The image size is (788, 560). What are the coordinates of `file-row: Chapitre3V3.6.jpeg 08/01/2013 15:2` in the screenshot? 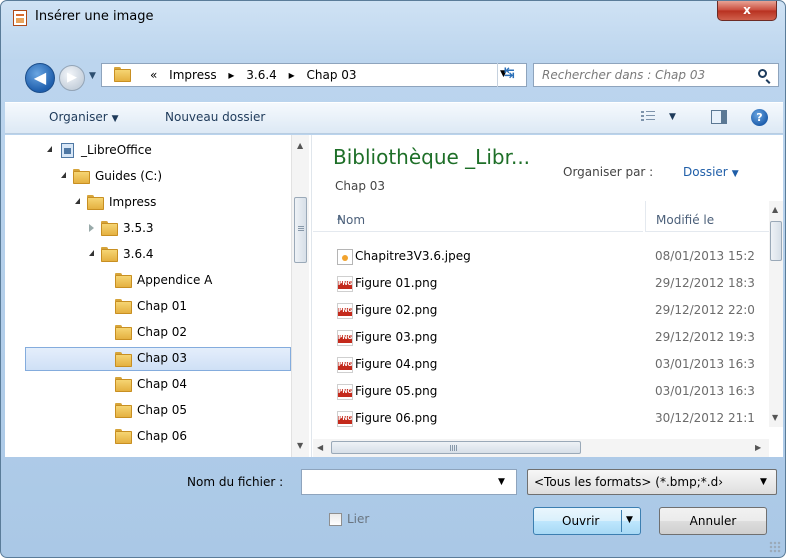 It's located at (541, 257).